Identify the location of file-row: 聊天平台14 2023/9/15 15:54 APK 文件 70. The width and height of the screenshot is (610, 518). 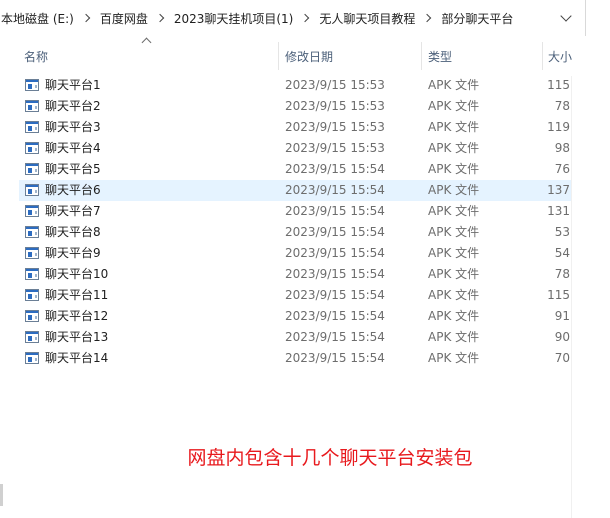
(286, 358).